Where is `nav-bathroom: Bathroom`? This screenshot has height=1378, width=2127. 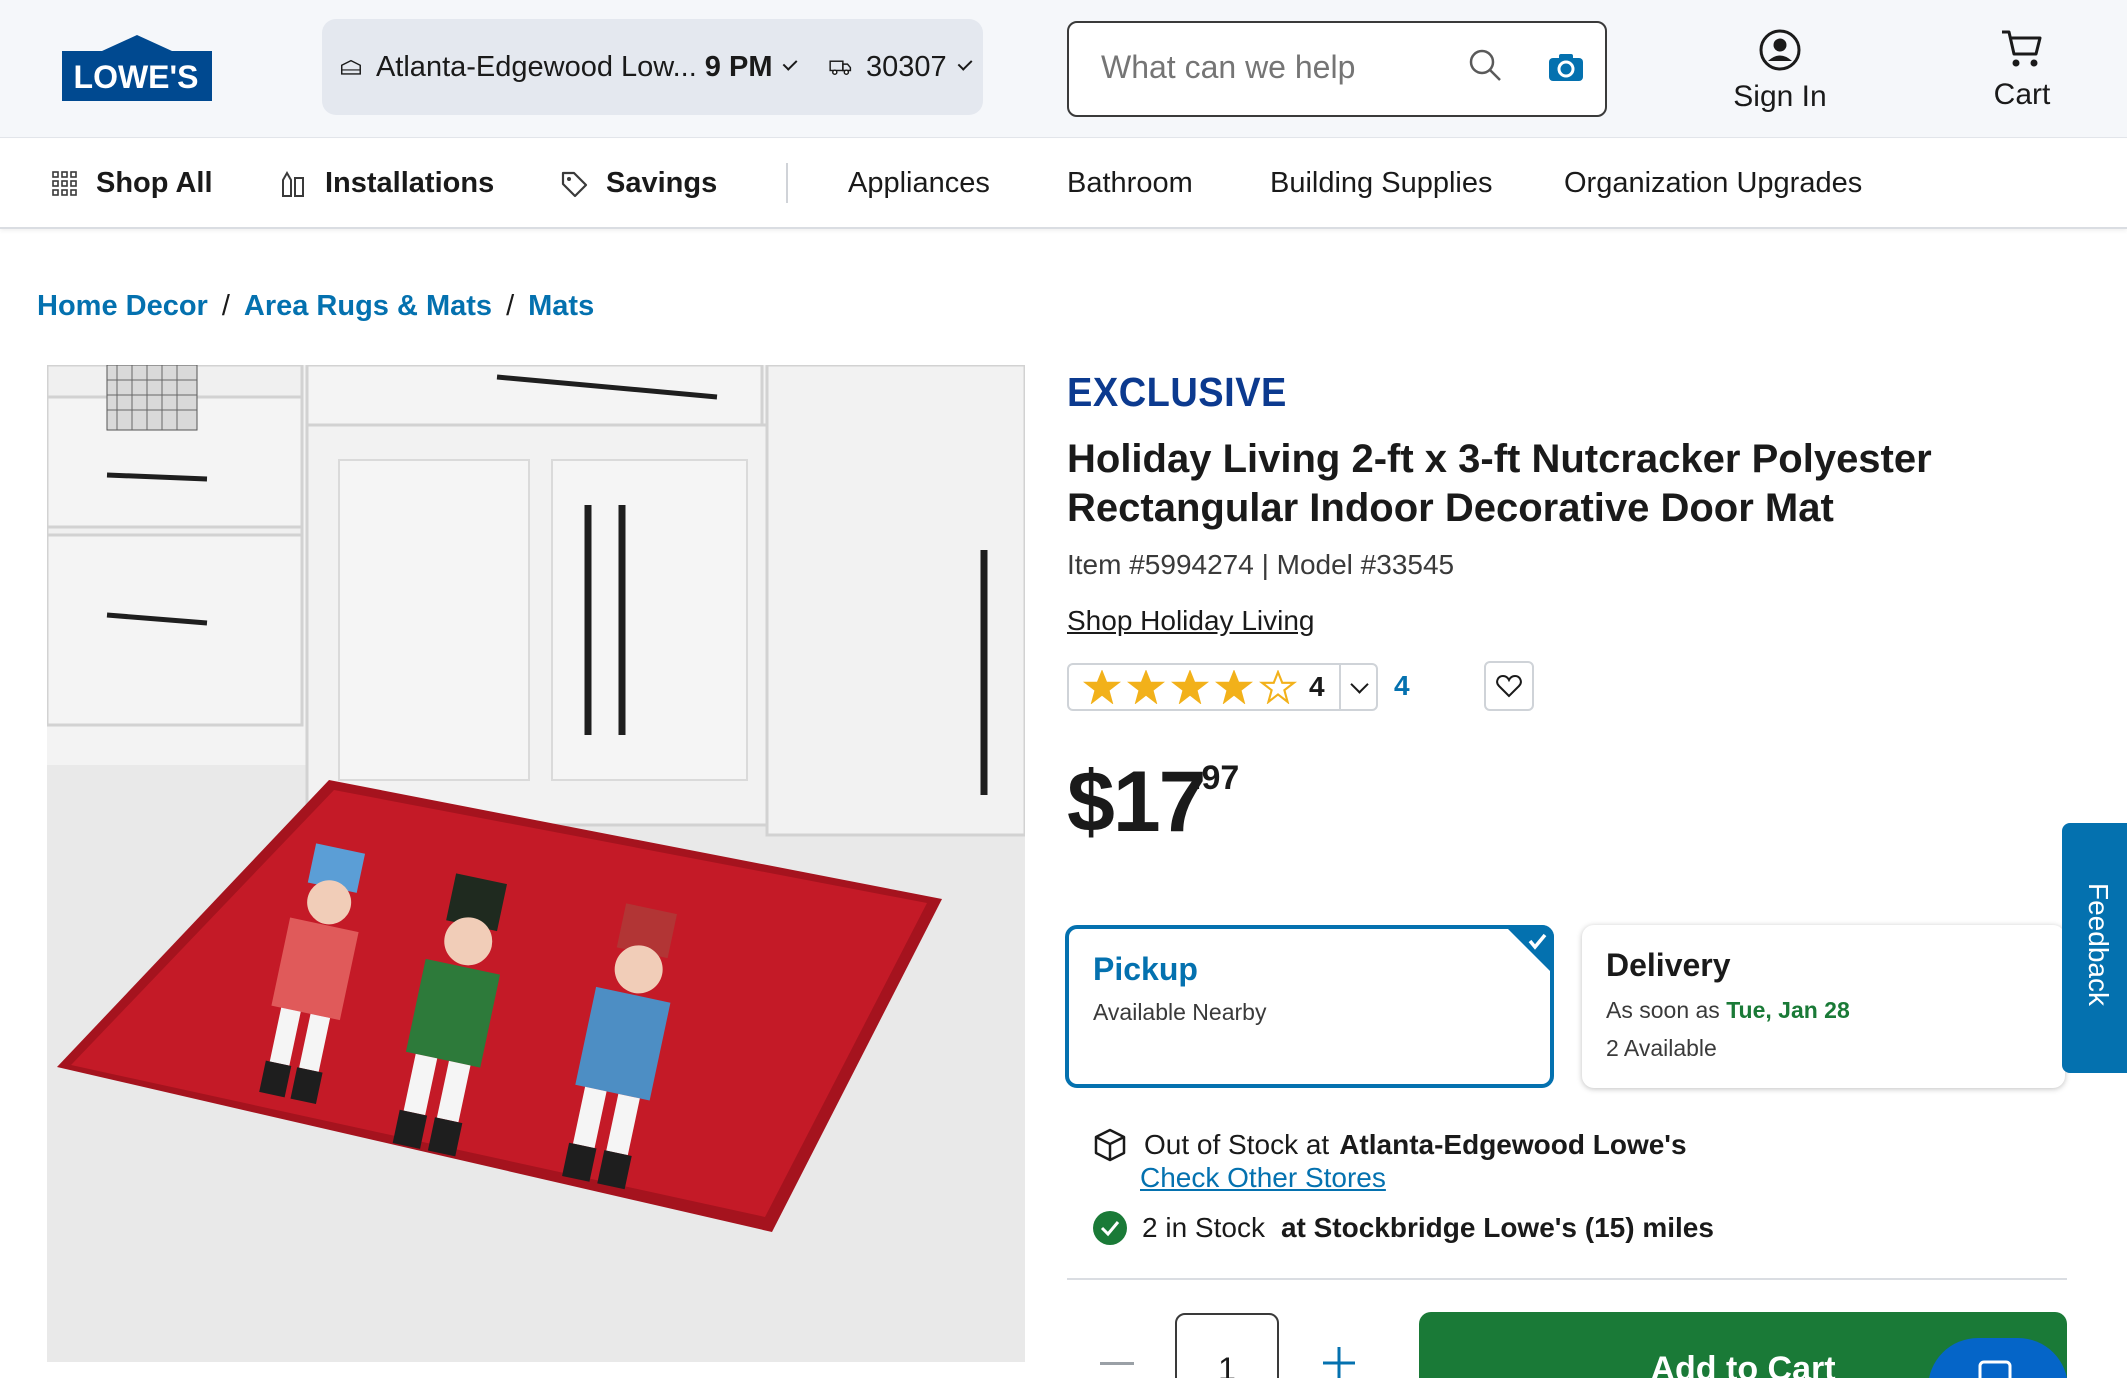
nav-bathroom: Bathroom is located at coordinates (1130, 183).